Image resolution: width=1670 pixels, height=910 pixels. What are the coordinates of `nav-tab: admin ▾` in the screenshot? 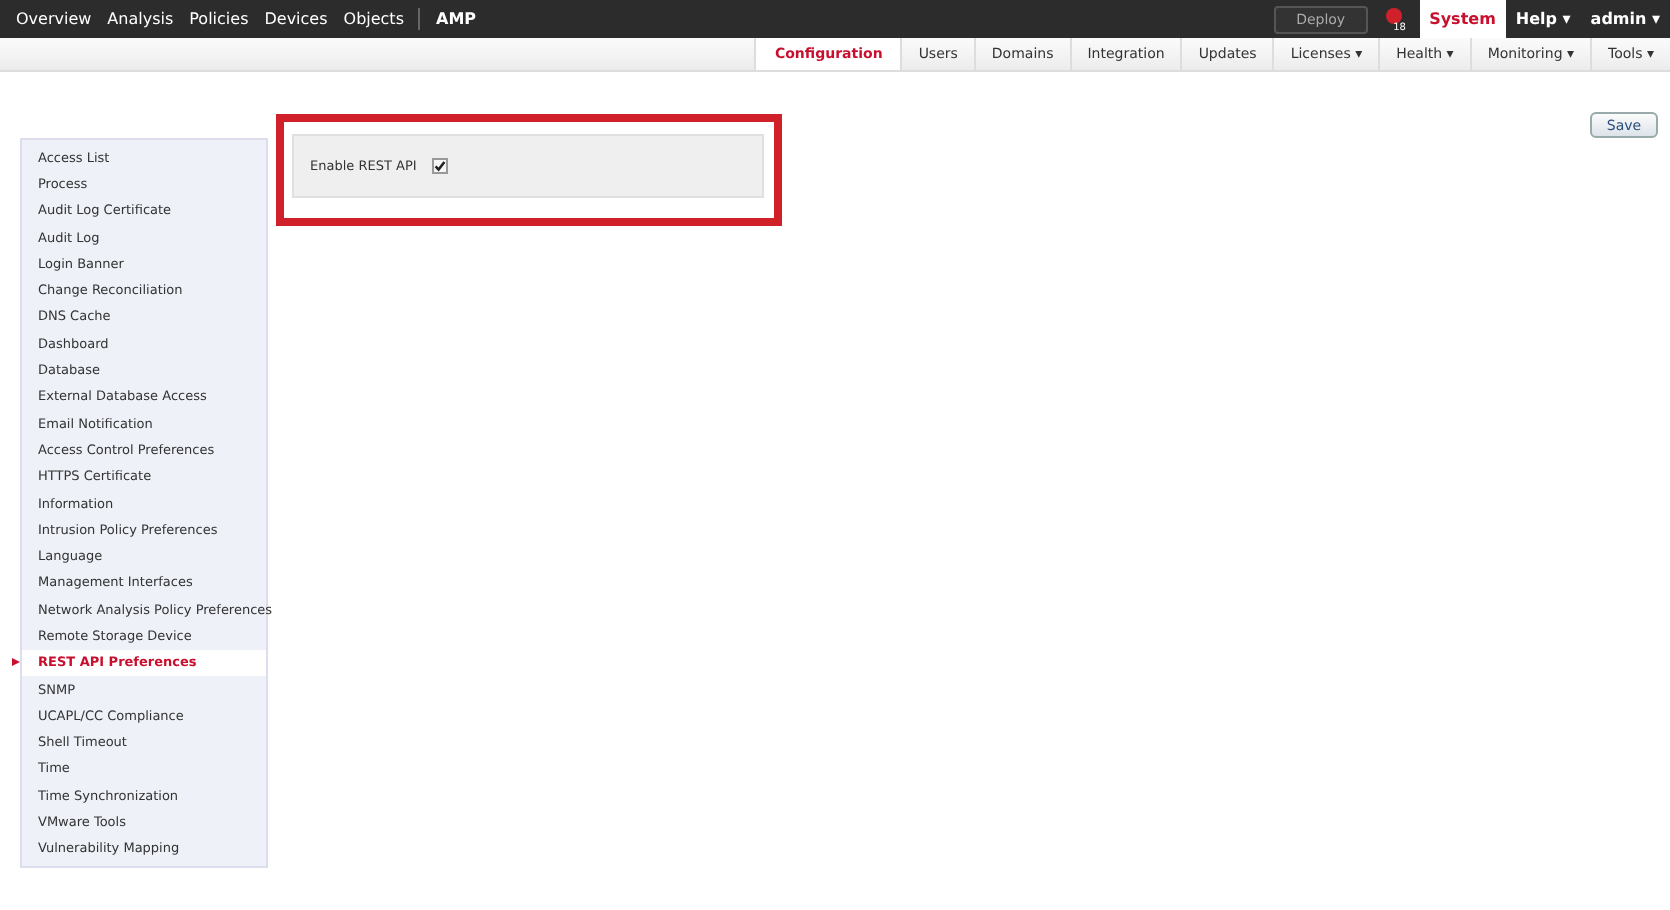 It's located at (1625, 19).